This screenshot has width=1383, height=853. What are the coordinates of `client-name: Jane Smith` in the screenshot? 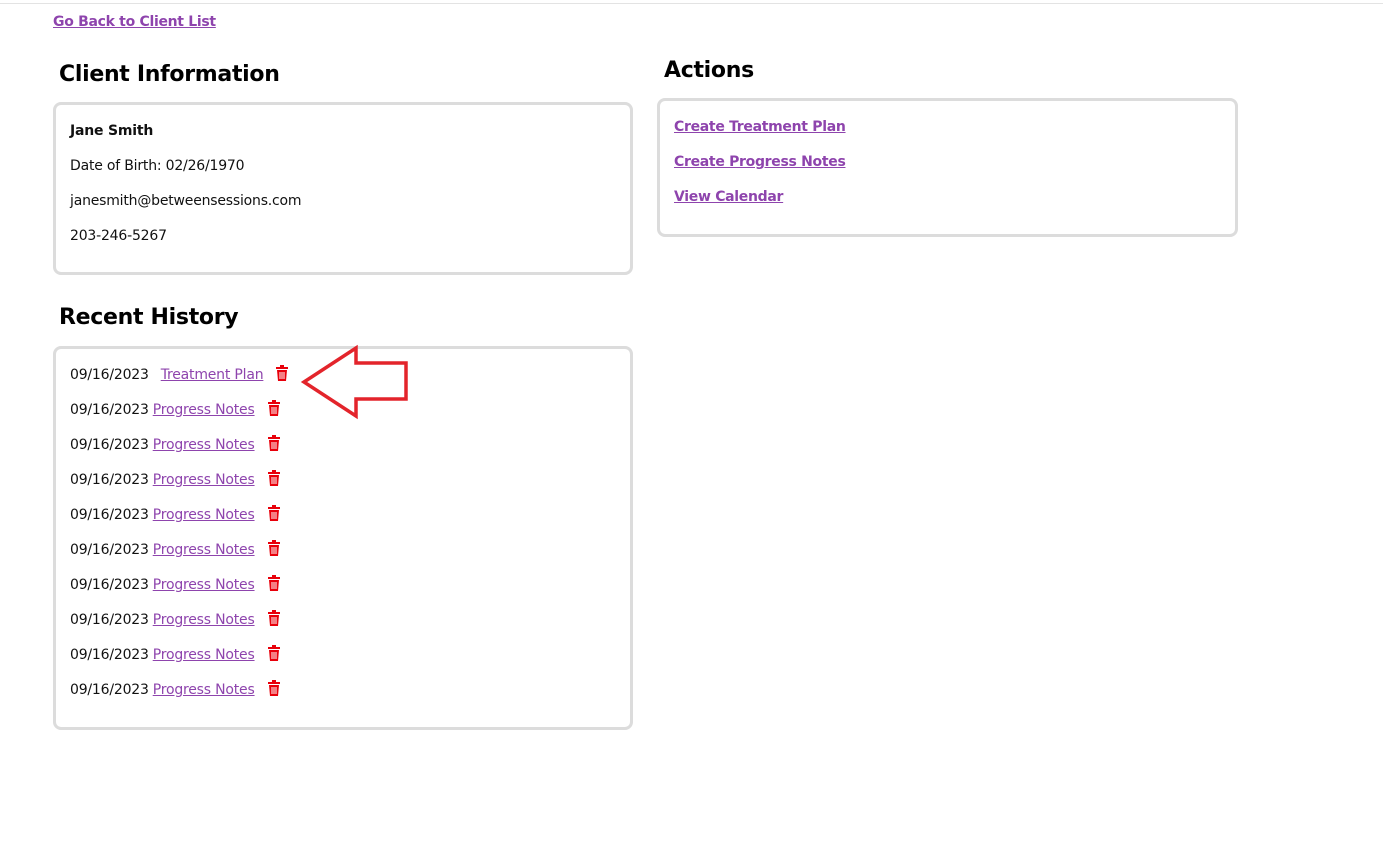 It's located at (112, 131).